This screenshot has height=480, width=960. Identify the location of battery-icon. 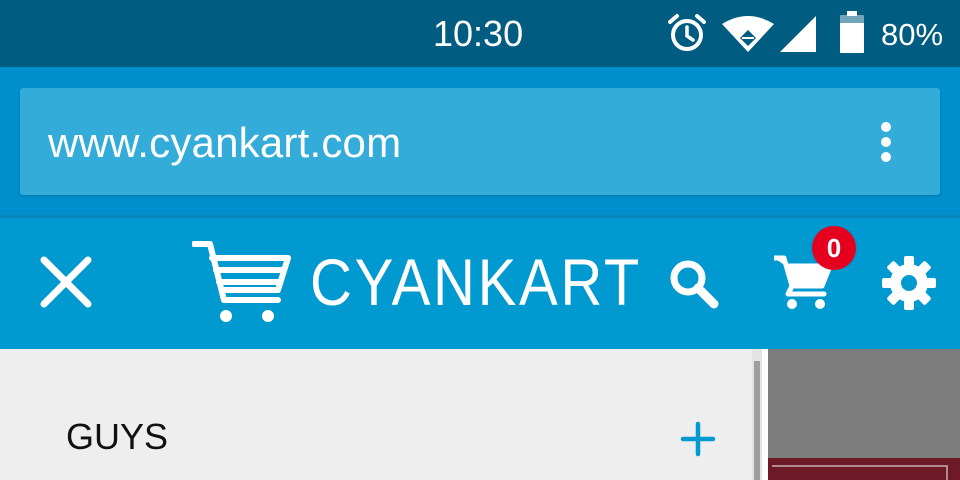
(852, 32).